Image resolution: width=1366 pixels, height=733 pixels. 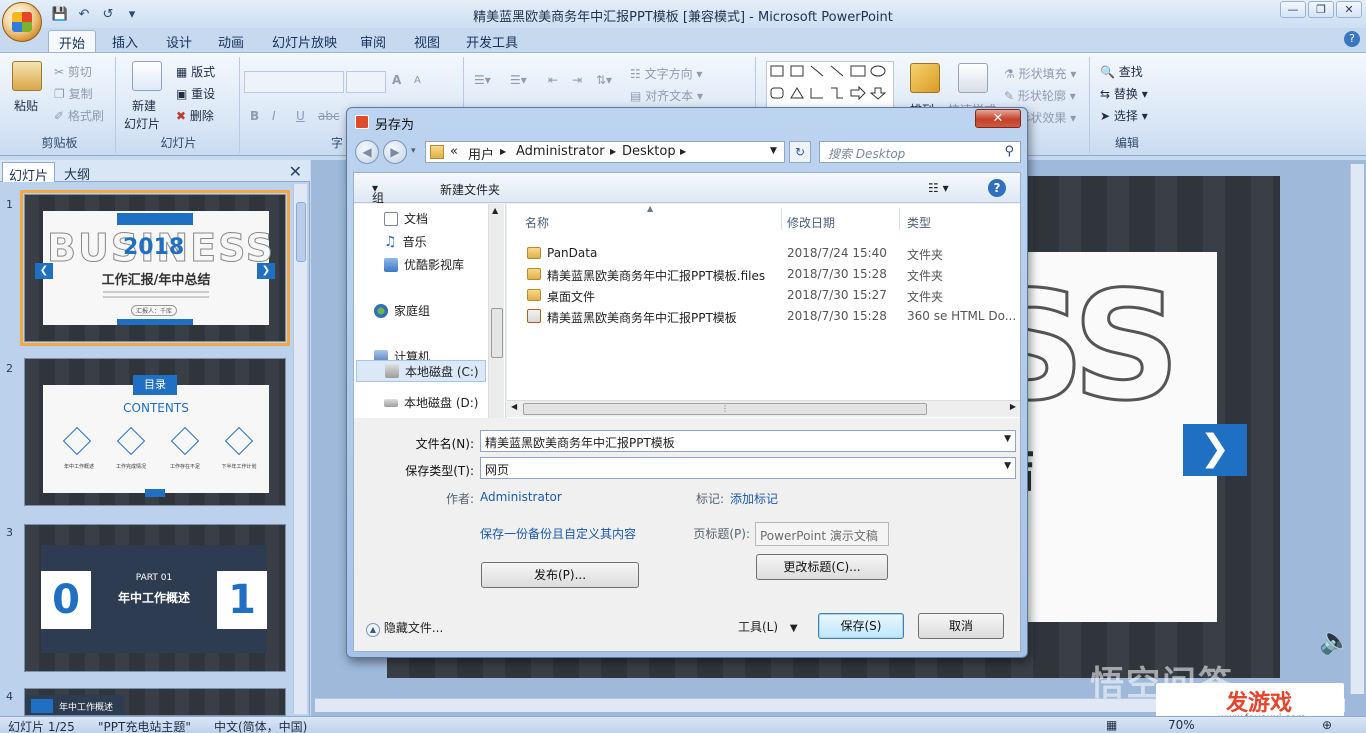 I want to click on slide-thumbnail-2: CONTENTS 年中工作概述 工作完成情况 工作存在不足 下半年工作计划 目录, so click(x=155, y=432).